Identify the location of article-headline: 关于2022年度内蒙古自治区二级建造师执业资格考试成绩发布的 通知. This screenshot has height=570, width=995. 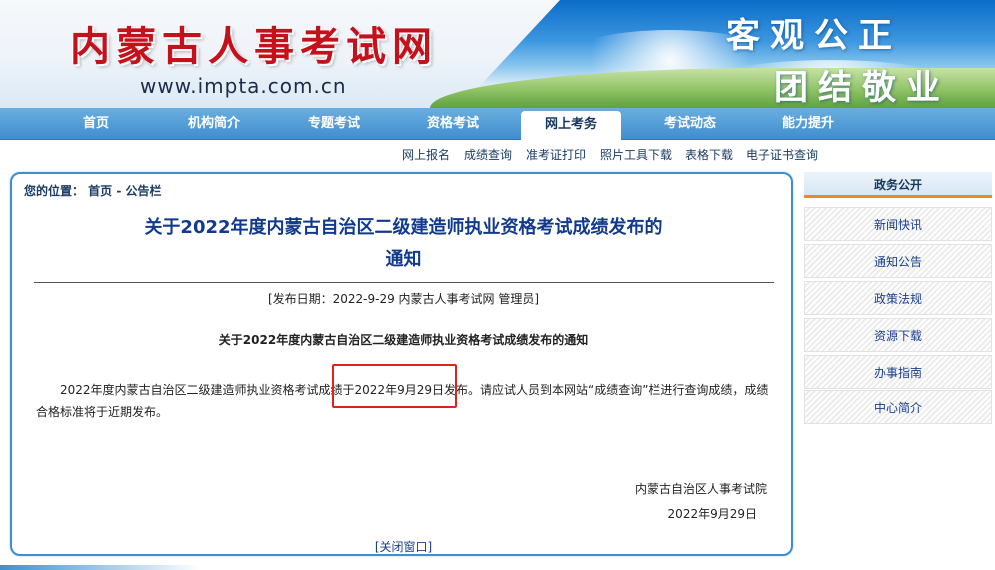
(403, 244).